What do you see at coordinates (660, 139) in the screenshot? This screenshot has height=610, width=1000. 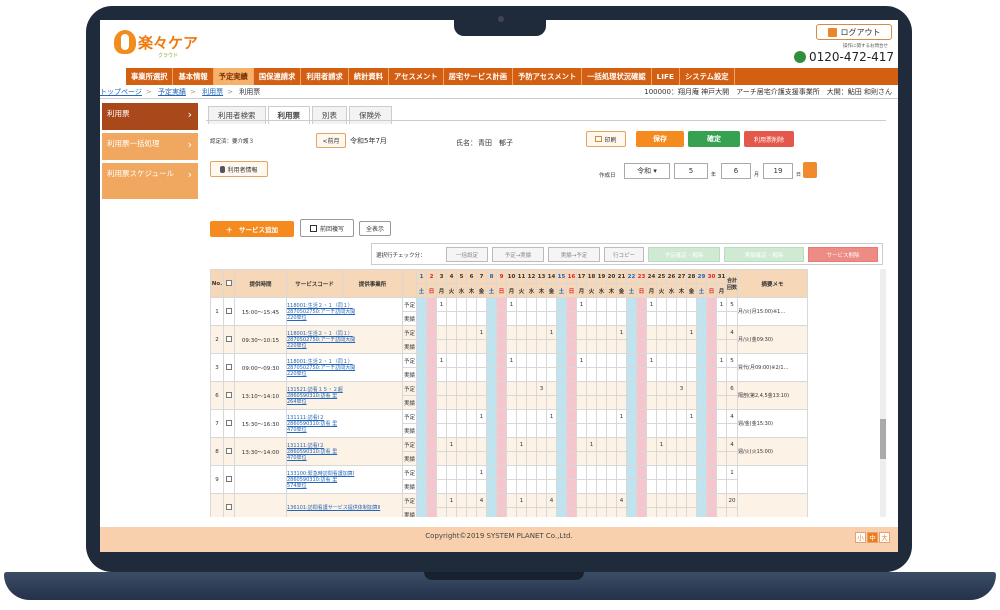 I see `save-button: 保存` at bounding box center [660, 139].